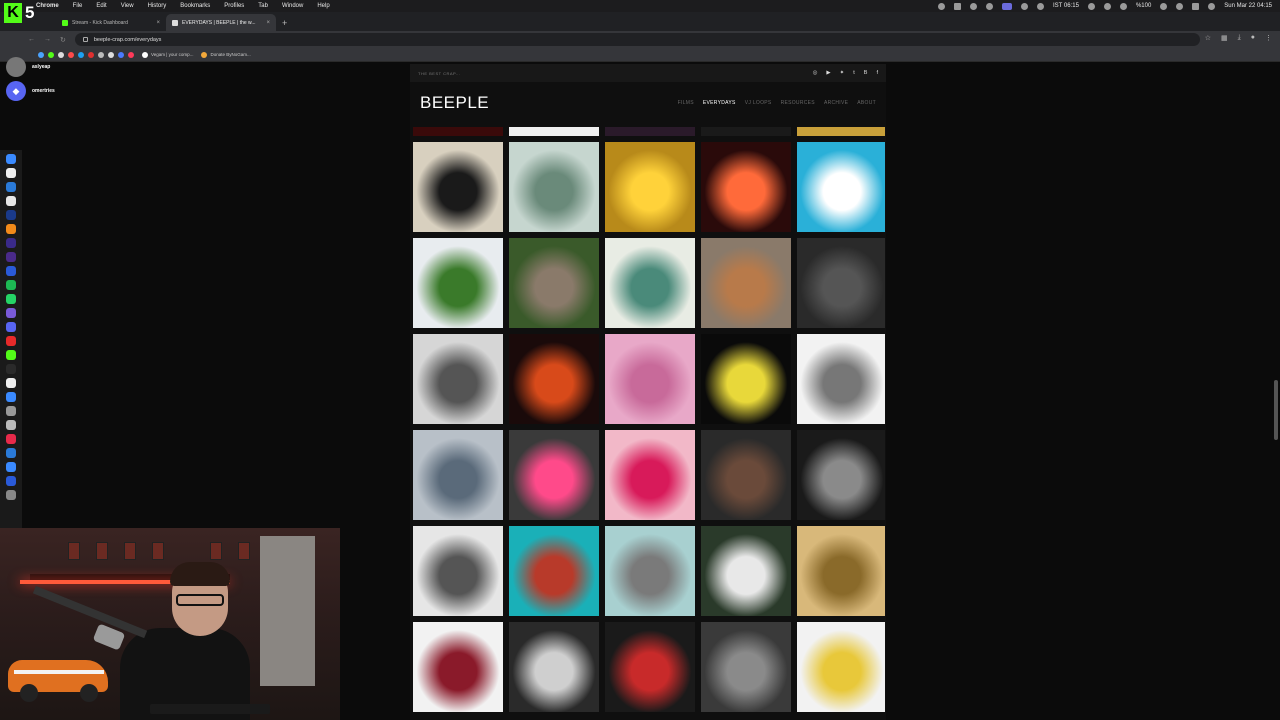 The image size is (1280, 720). I want to click on download-icon: ⤓, so click(1239, 38).